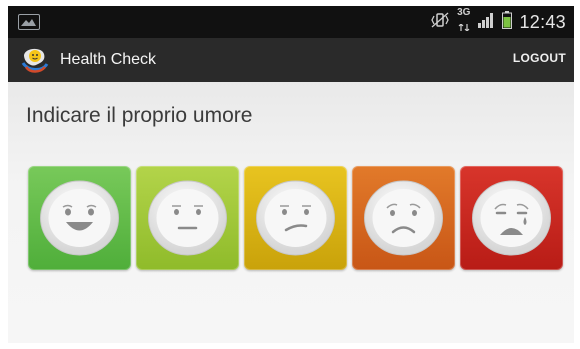  What do you see at coordinates (139, 115) in the screenshot?
I see `mood-prompt: Indicare il proprio umore` at bounding box center [139, 115].